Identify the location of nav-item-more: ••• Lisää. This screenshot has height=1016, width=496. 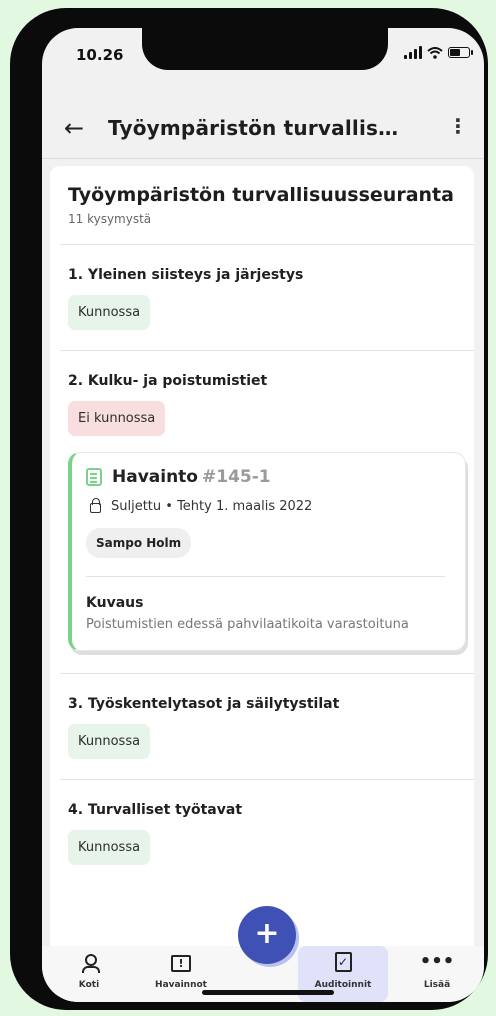
(437, 974).